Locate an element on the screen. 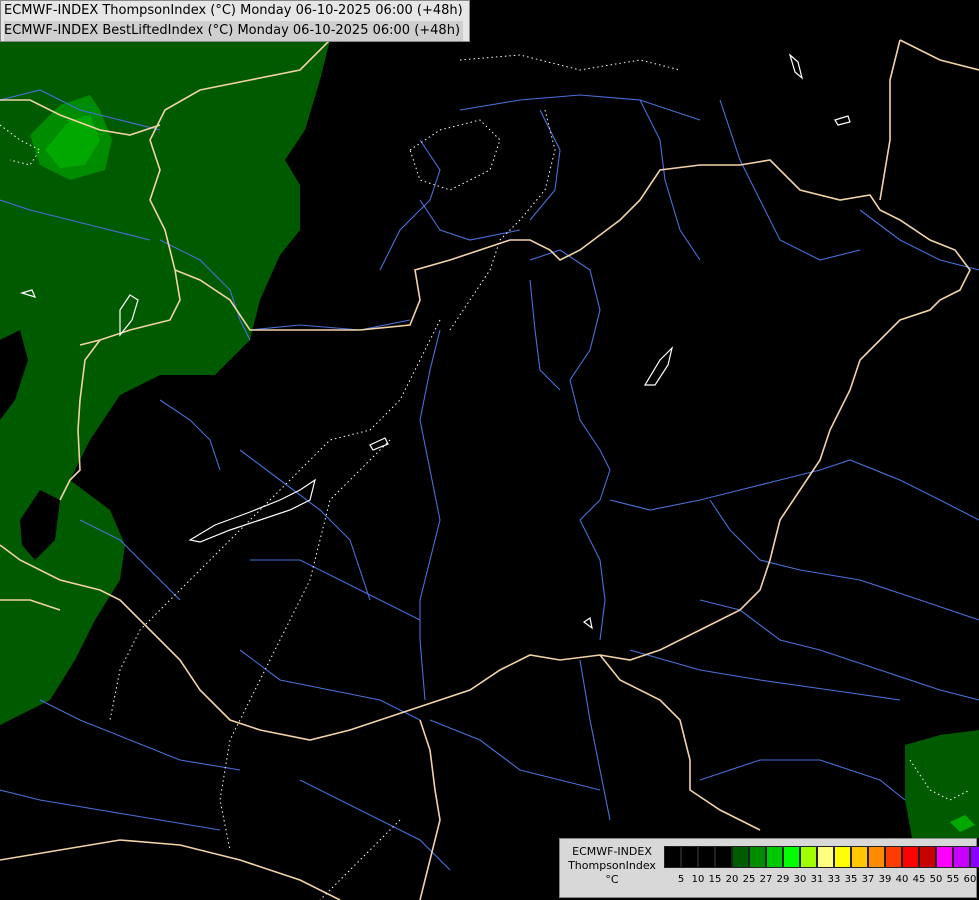 This screenshot has width=979, height=900. legend-tick-label: 40 is located at coordinates (902, 879).